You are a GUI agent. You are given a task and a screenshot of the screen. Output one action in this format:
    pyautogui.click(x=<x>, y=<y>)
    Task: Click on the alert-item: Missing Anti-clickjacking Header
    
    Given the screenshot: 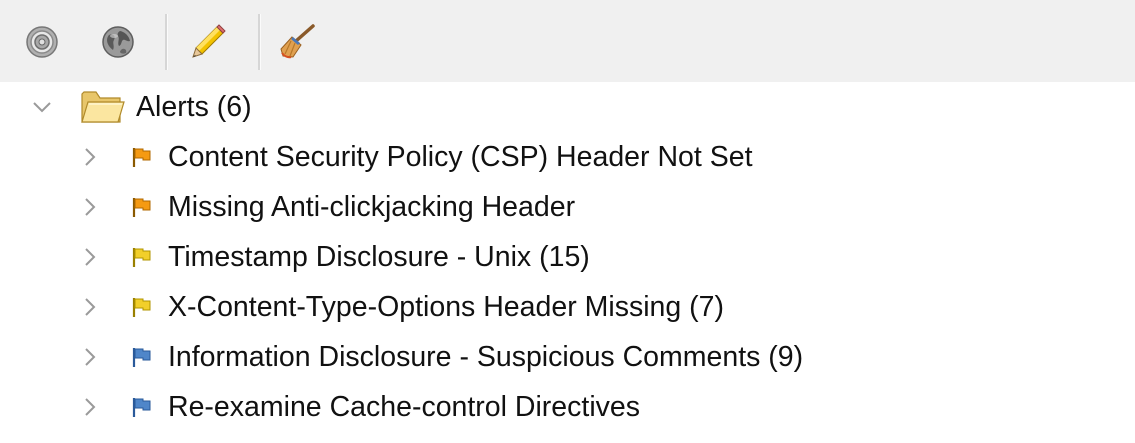 What is the action you would take?
    pyautogui.click(x=567, y=207)
    